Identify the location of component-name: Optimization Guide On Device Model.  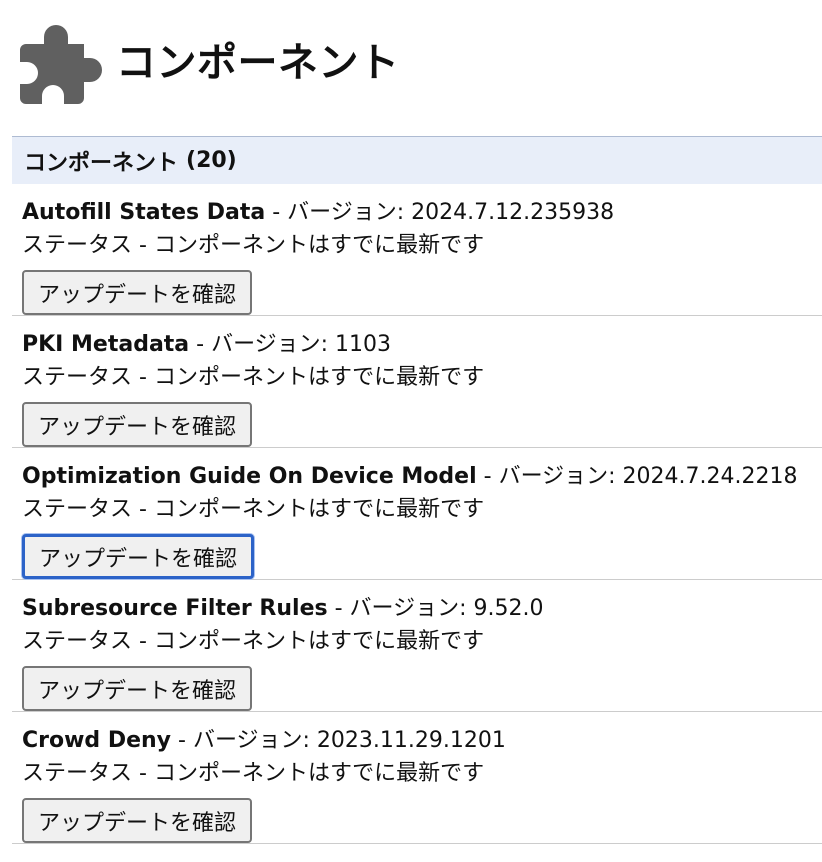
(249, 476).